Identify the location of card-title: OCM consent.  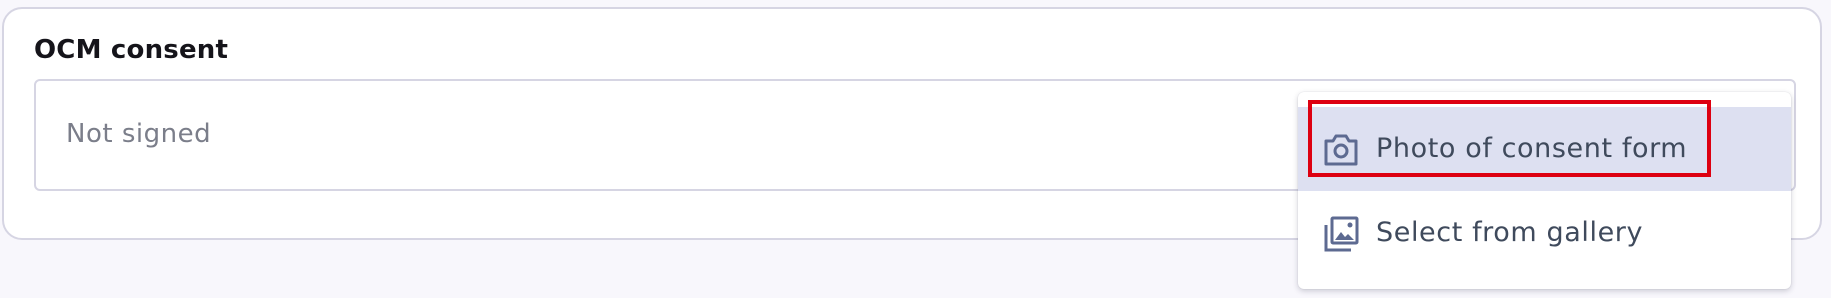
(131, 50).